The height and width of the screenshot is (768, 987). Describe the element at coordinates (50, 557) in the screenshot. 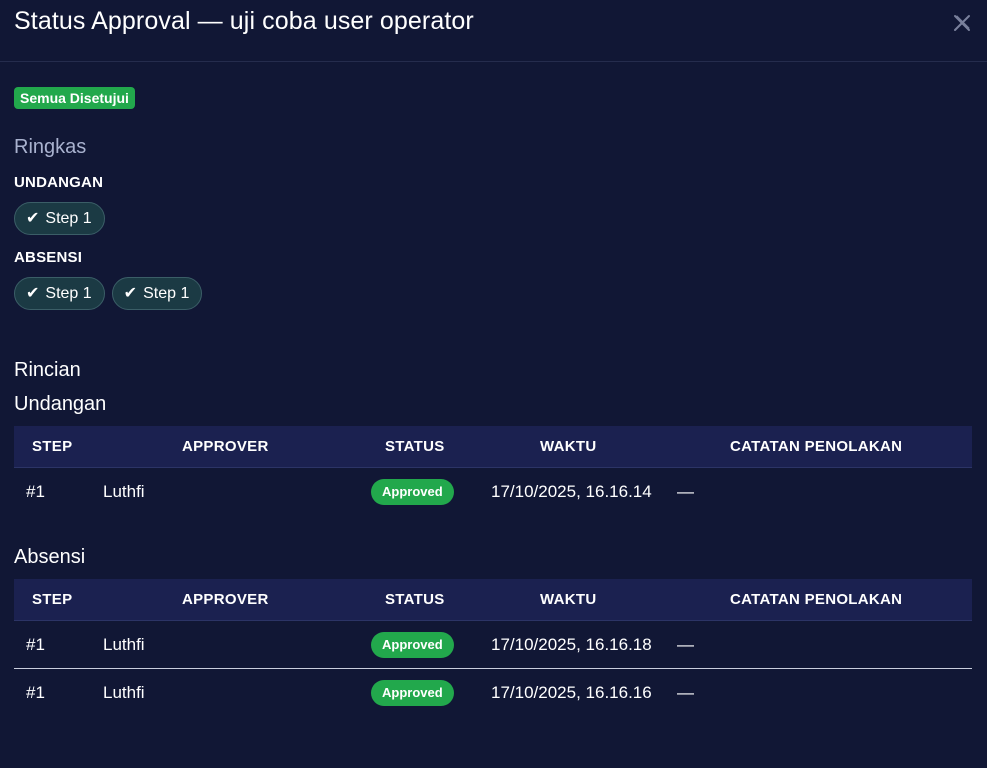

I see `absensi-section-title: Absensi` at that location.